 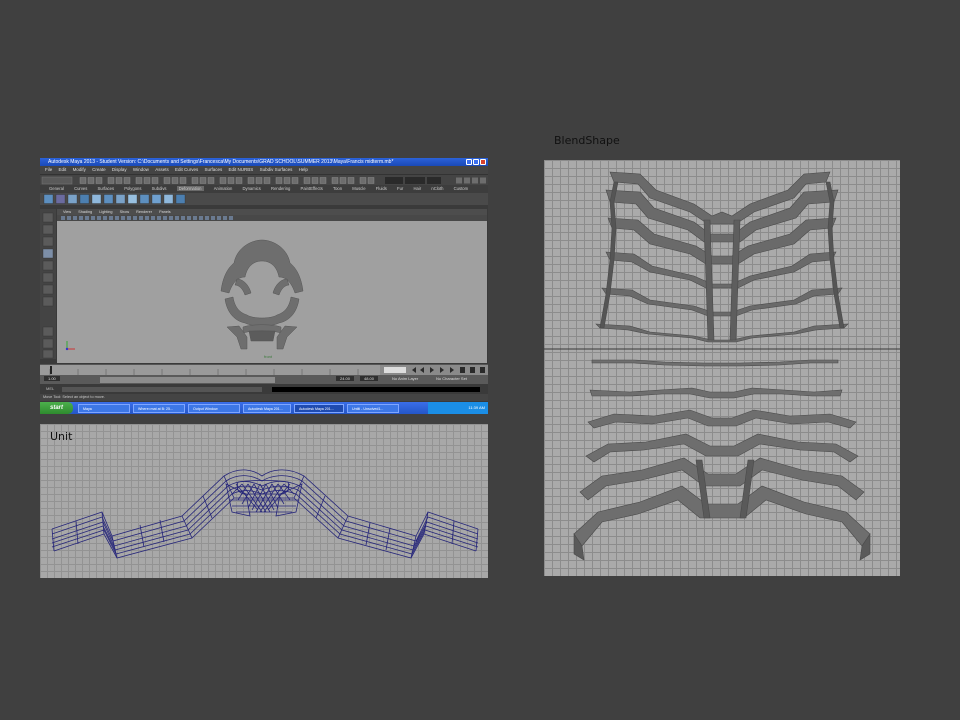 I want to click on character-set-dropdown: No Character Set, so click(x=451, y=378).